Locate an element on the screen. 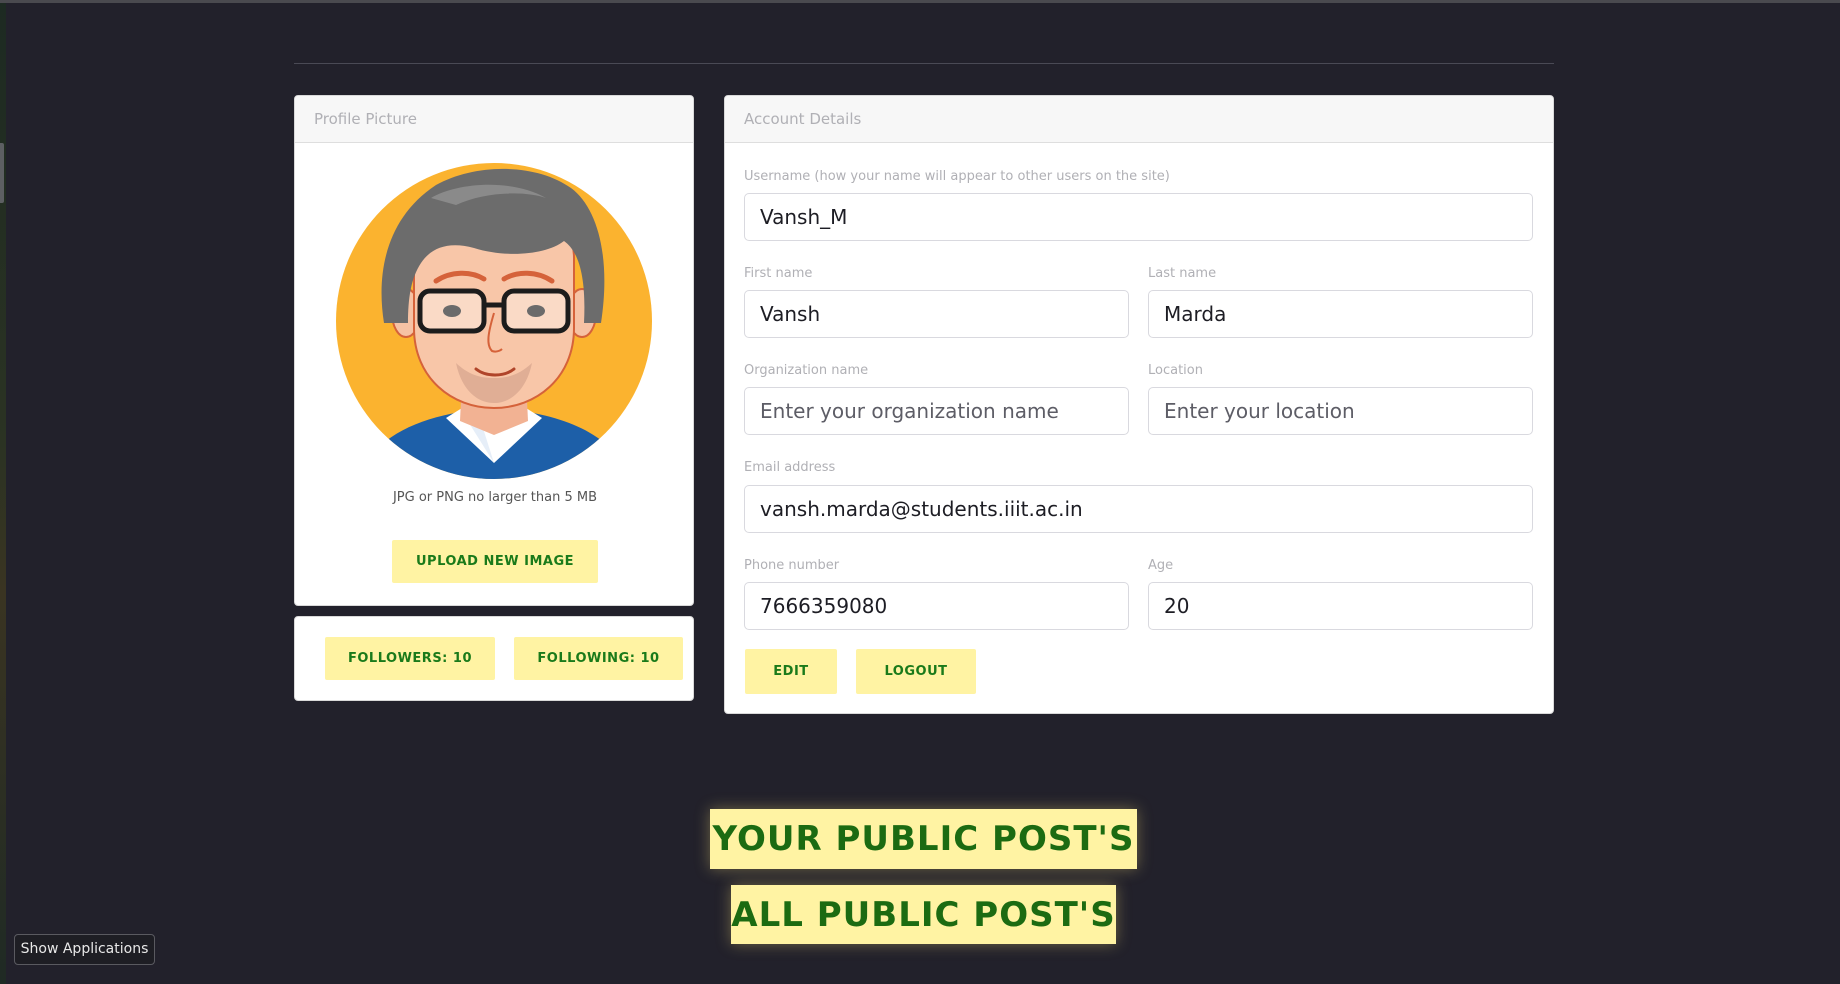 The width and height of the screenshot is (1840, 984). upload-new-image-button: UPLOAD NEW IMAGE is located at coordinates (495, 561).